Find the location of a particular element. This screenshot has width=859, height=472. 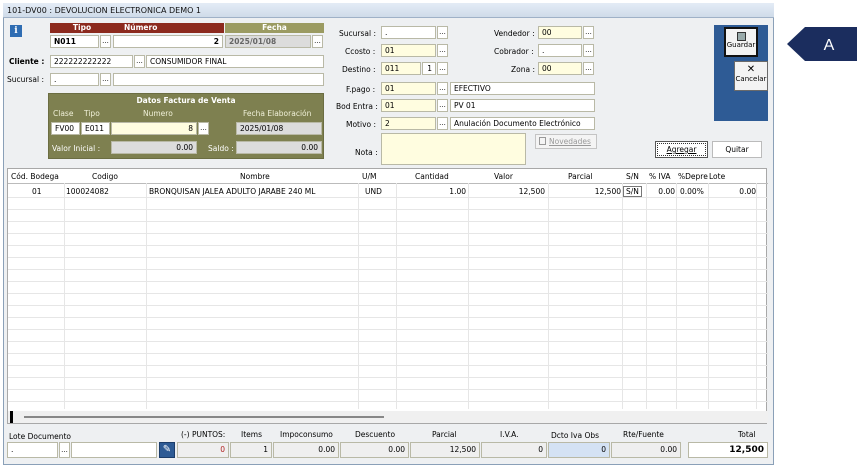

scrollbar-thumb is located at coordinates (204, 417).